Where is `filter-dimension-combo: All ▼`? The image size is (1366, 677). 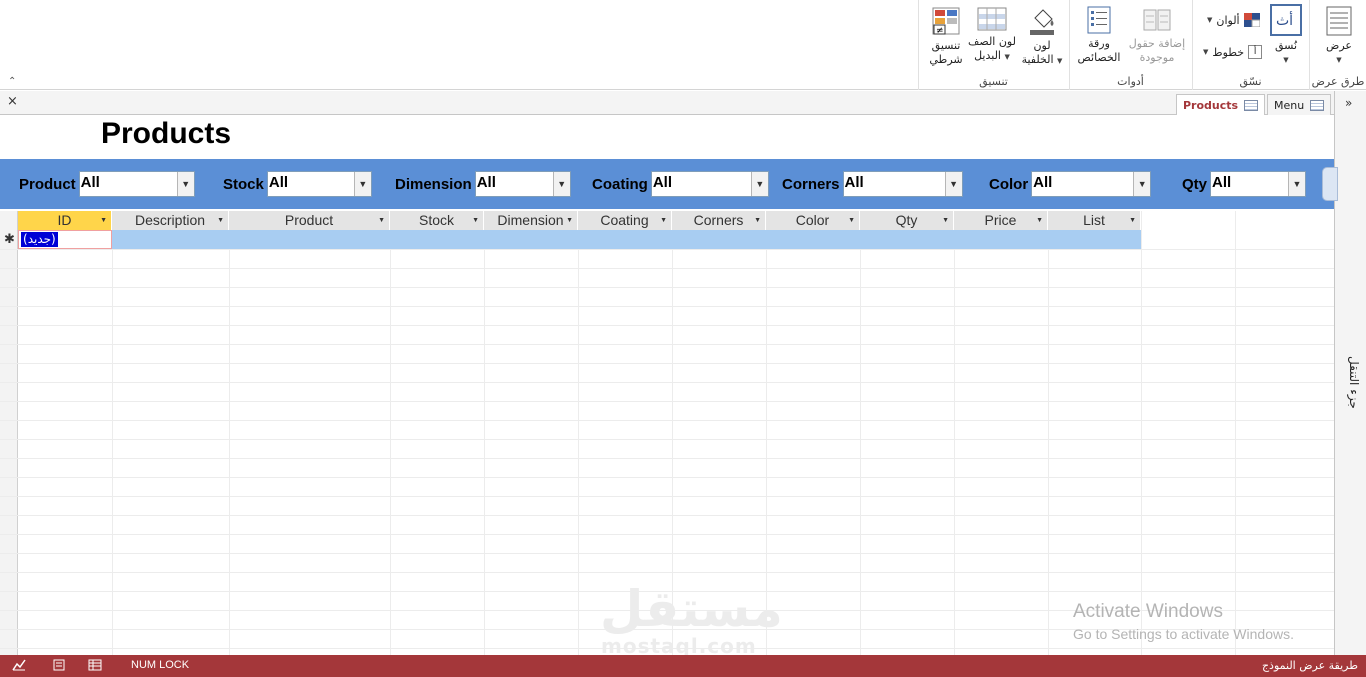
filter-dimension-combo: All ▼ is located at coordinates (522, 184).